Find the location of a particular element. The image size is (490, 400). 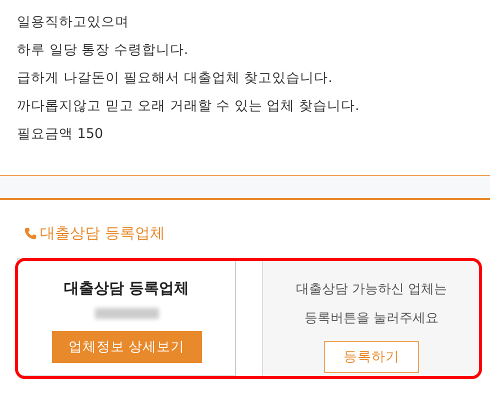

register-button: 등록하기 is located at coordinates (371, 357).